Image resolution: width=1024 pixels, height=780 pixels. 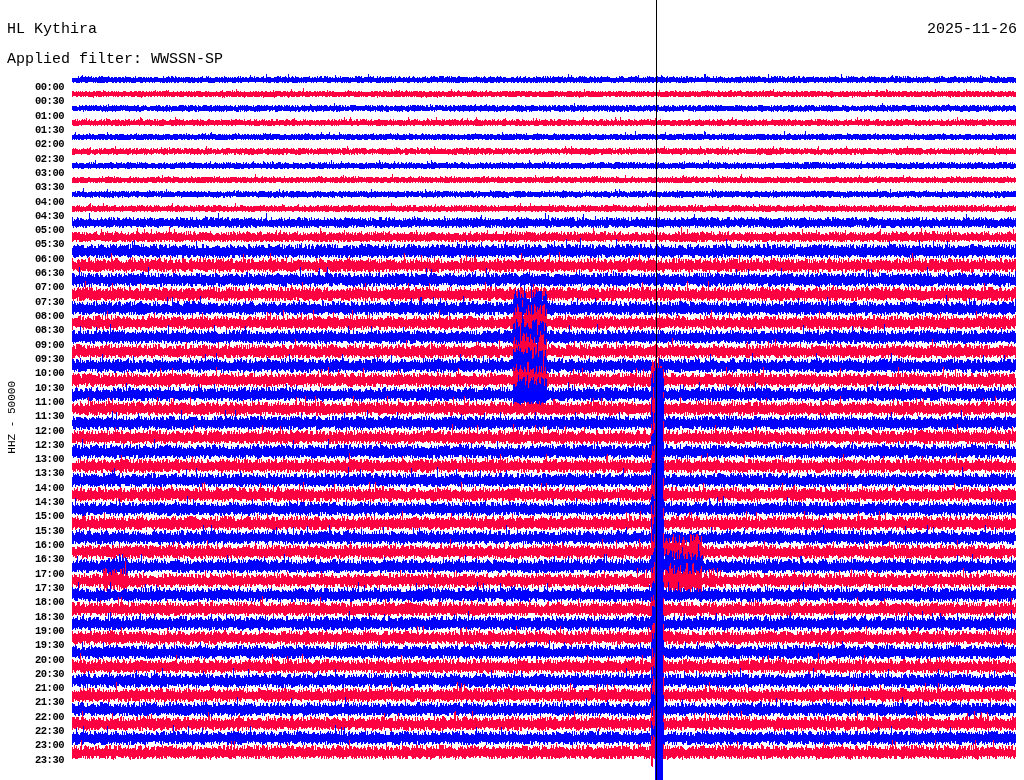 What do you see at coordinates (49, 259) in the screenshot?
I see `time-label: 06:00` at bounding box center [49, 259].